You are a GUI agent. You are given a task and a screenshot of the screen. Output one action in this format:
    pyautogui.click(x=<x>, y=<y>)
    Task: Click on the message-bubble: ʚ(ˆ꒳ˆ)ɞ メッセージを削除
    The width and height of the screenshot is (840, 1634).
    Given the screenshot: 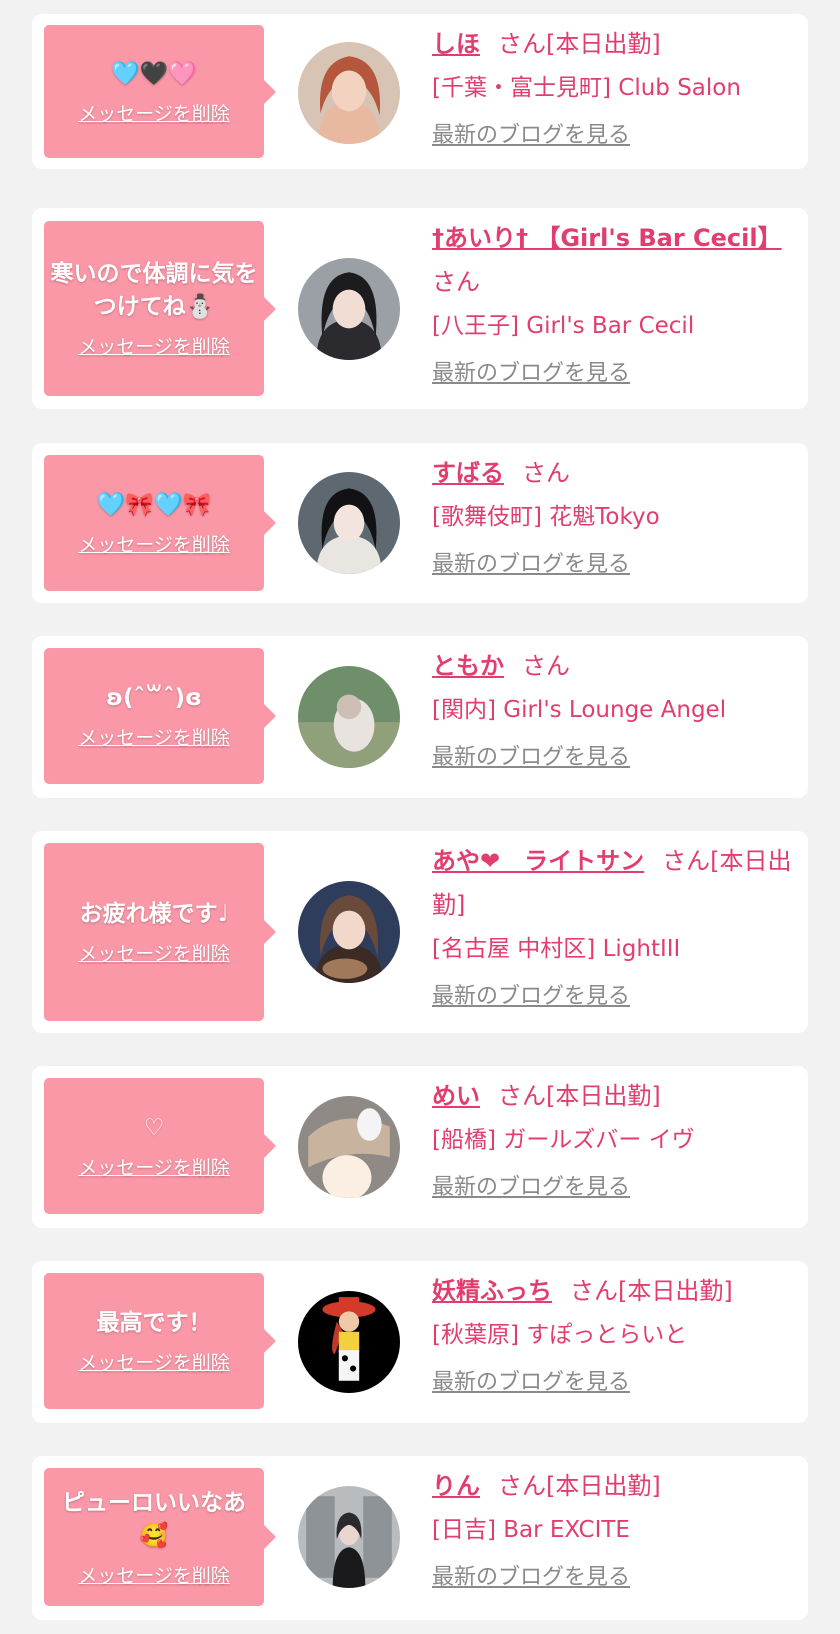 What is the action you would take?
    pyautogui.click(x=160, y=716)
    